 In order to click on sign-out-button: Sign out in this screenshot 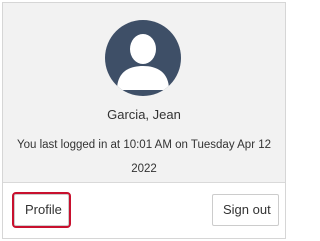, I will do `click(245, 210)`.